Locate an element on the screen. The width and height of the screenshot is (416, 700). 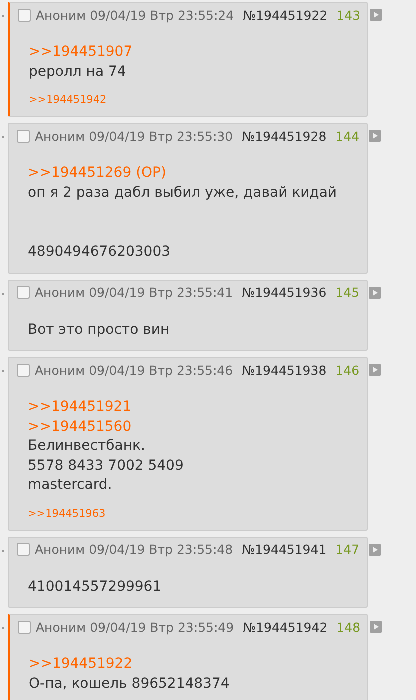
reply-link: >>194451907 is located at coordinates (194, 52).